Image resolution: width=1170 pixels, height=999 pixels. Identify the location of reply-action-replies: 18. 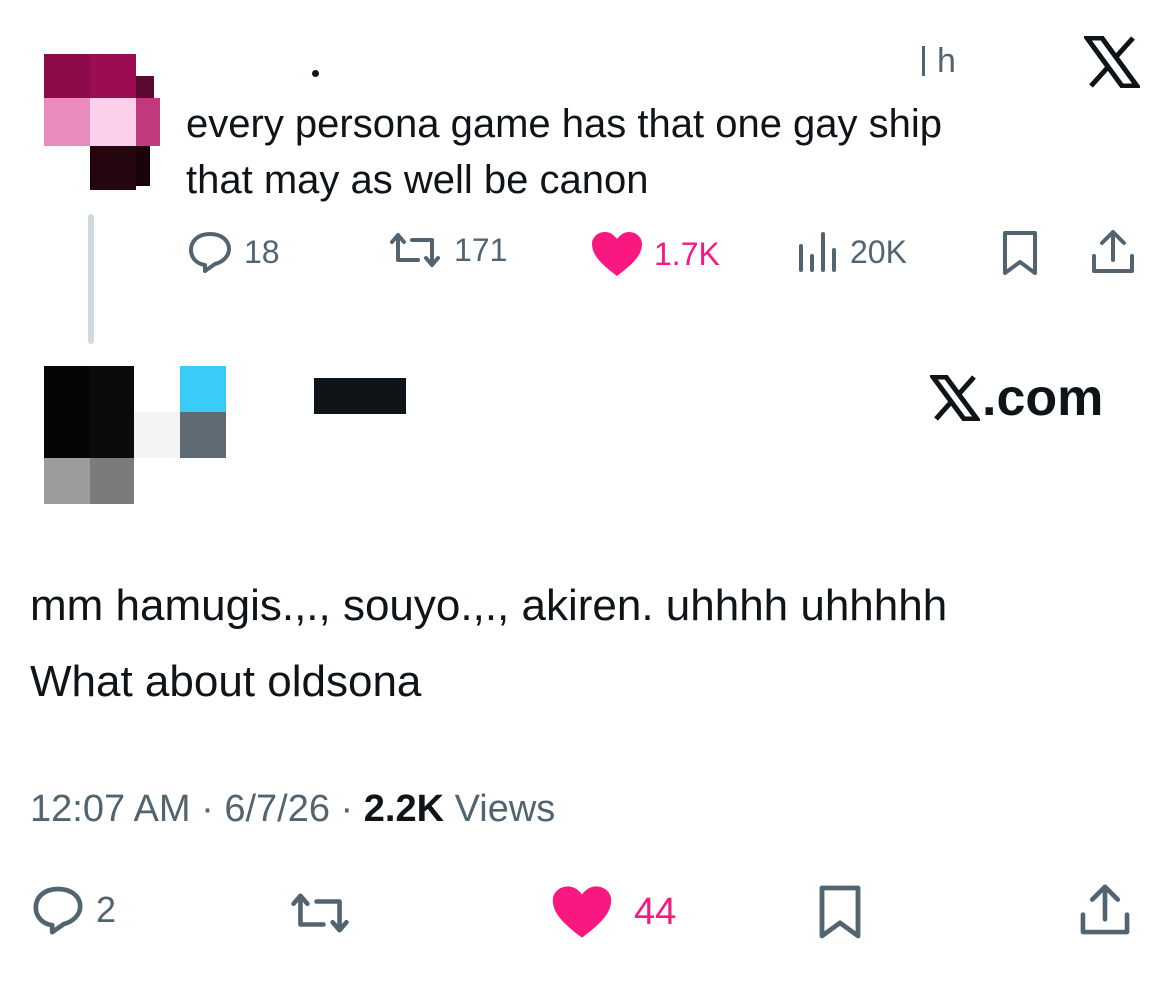
(233, 252).